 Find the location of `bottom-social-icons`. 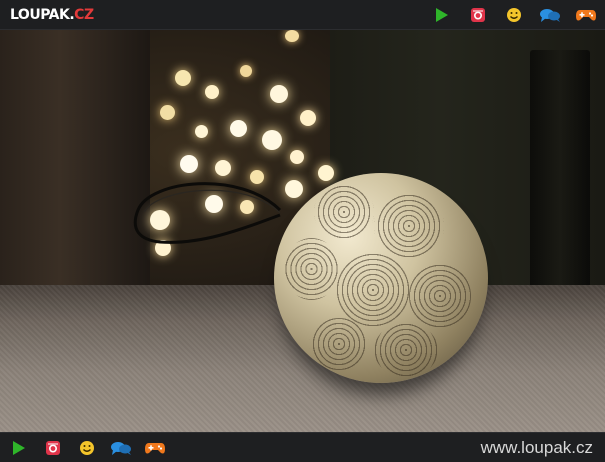

bottom-social-icons is located at coordinates (87, 448).